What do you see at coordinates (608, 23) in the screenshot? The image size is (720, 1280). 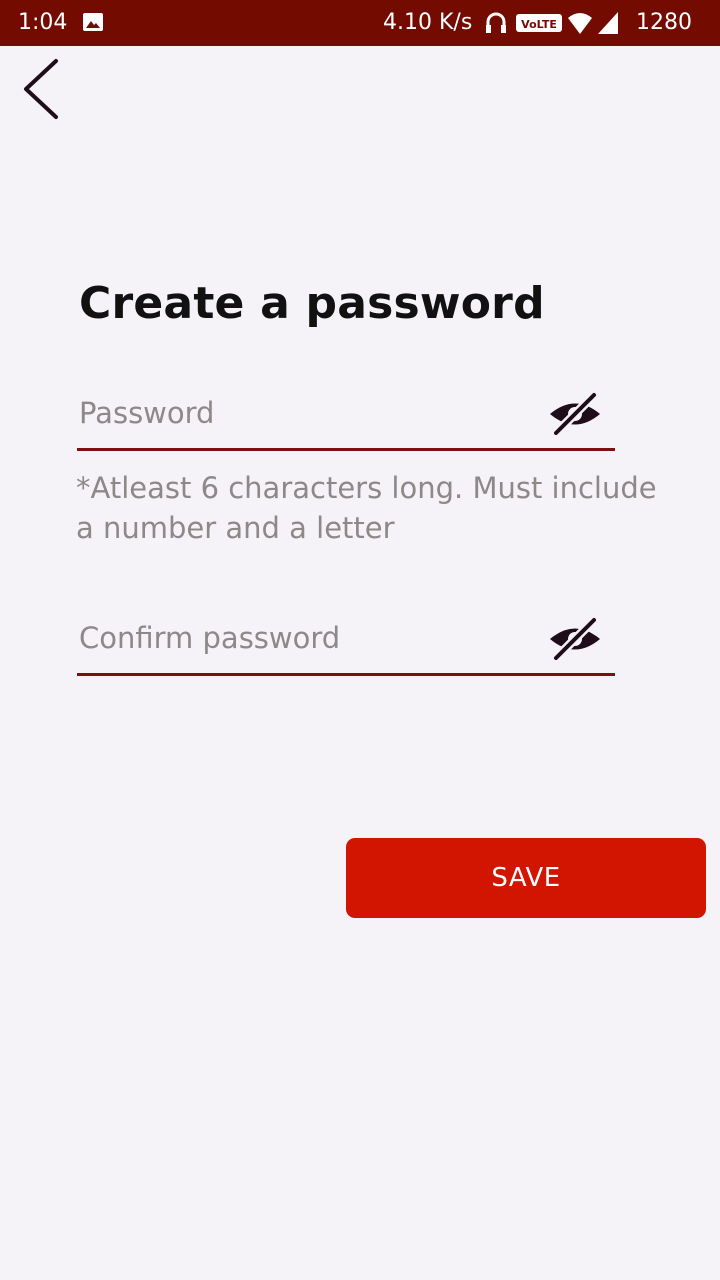 I see `signal-icon` at bounding box center [608, 23].